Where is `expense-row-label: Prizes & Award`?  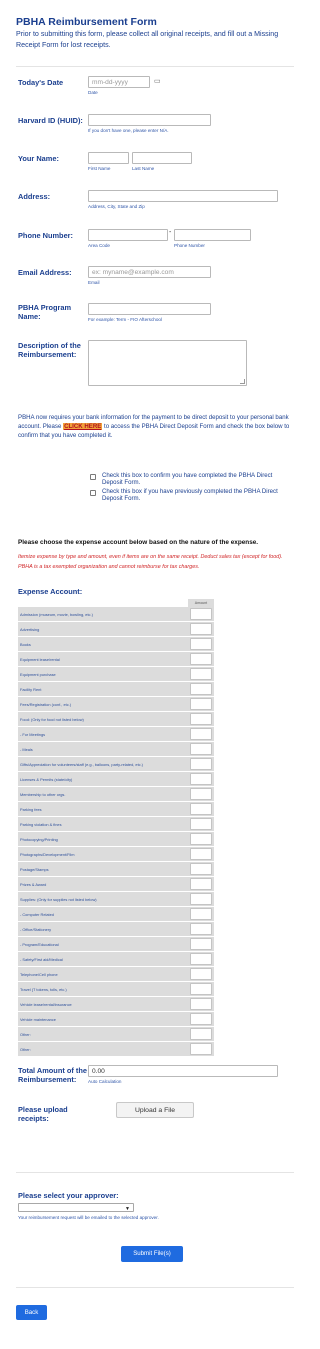
expense-row-label: Prizes & Award is located at coordinates (103, 884).